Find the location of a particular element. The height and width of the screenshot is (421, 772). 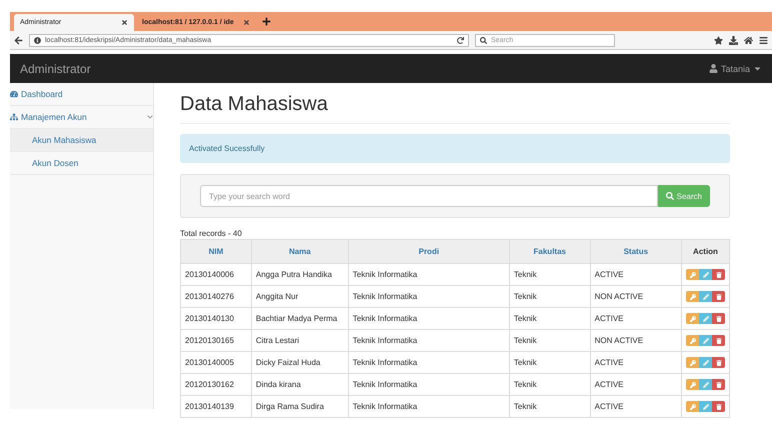

home-icon is located at coordinates (748, 40).